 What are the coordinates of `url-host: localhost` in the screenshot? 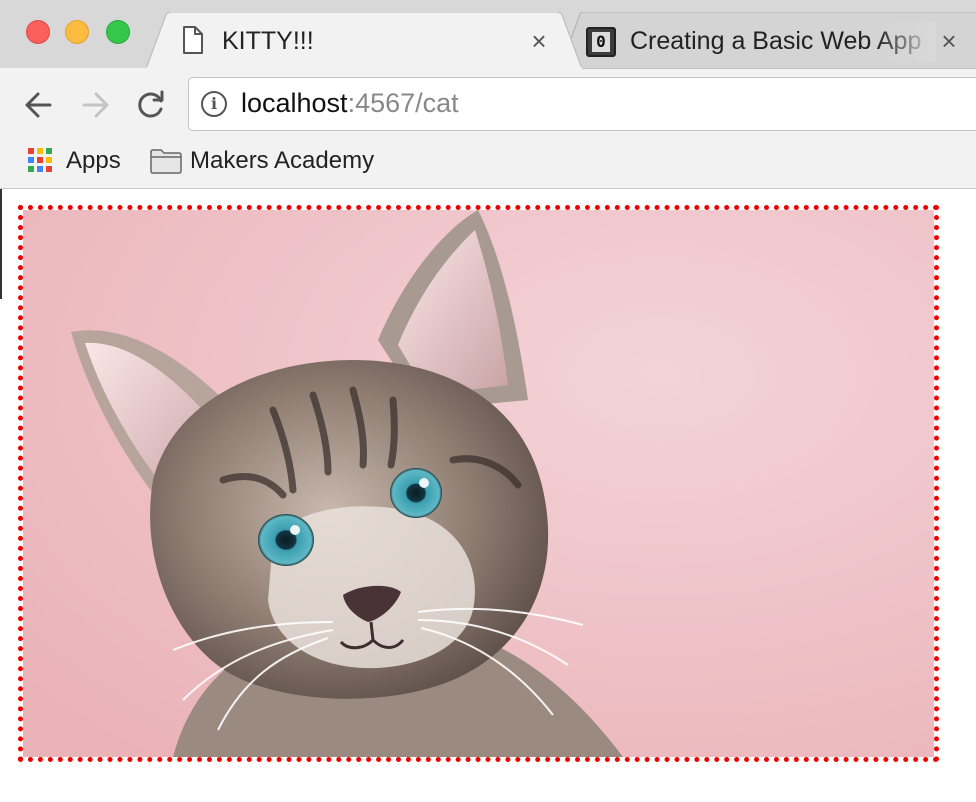 It's located at (294, 103).